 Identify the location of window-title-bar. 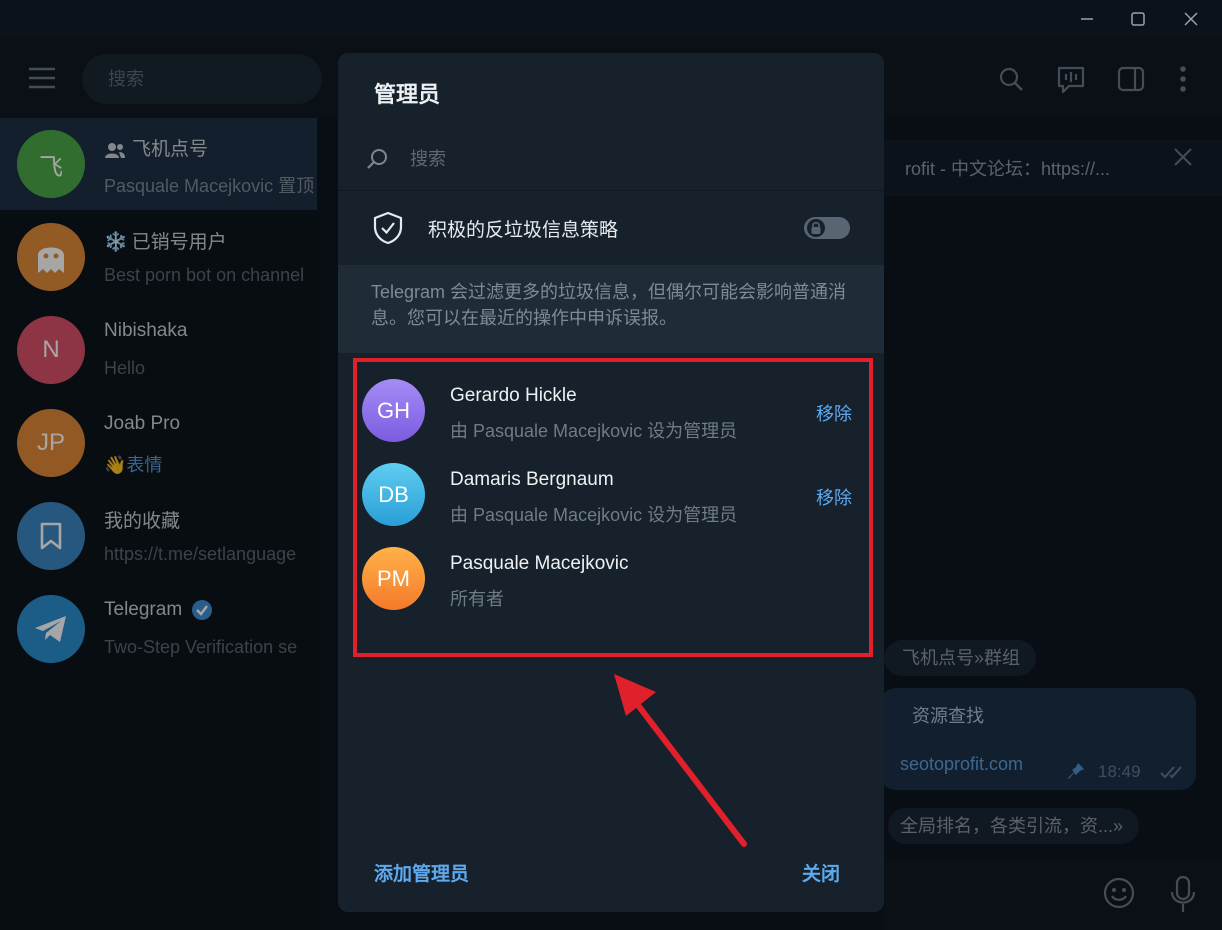
(611, 19).